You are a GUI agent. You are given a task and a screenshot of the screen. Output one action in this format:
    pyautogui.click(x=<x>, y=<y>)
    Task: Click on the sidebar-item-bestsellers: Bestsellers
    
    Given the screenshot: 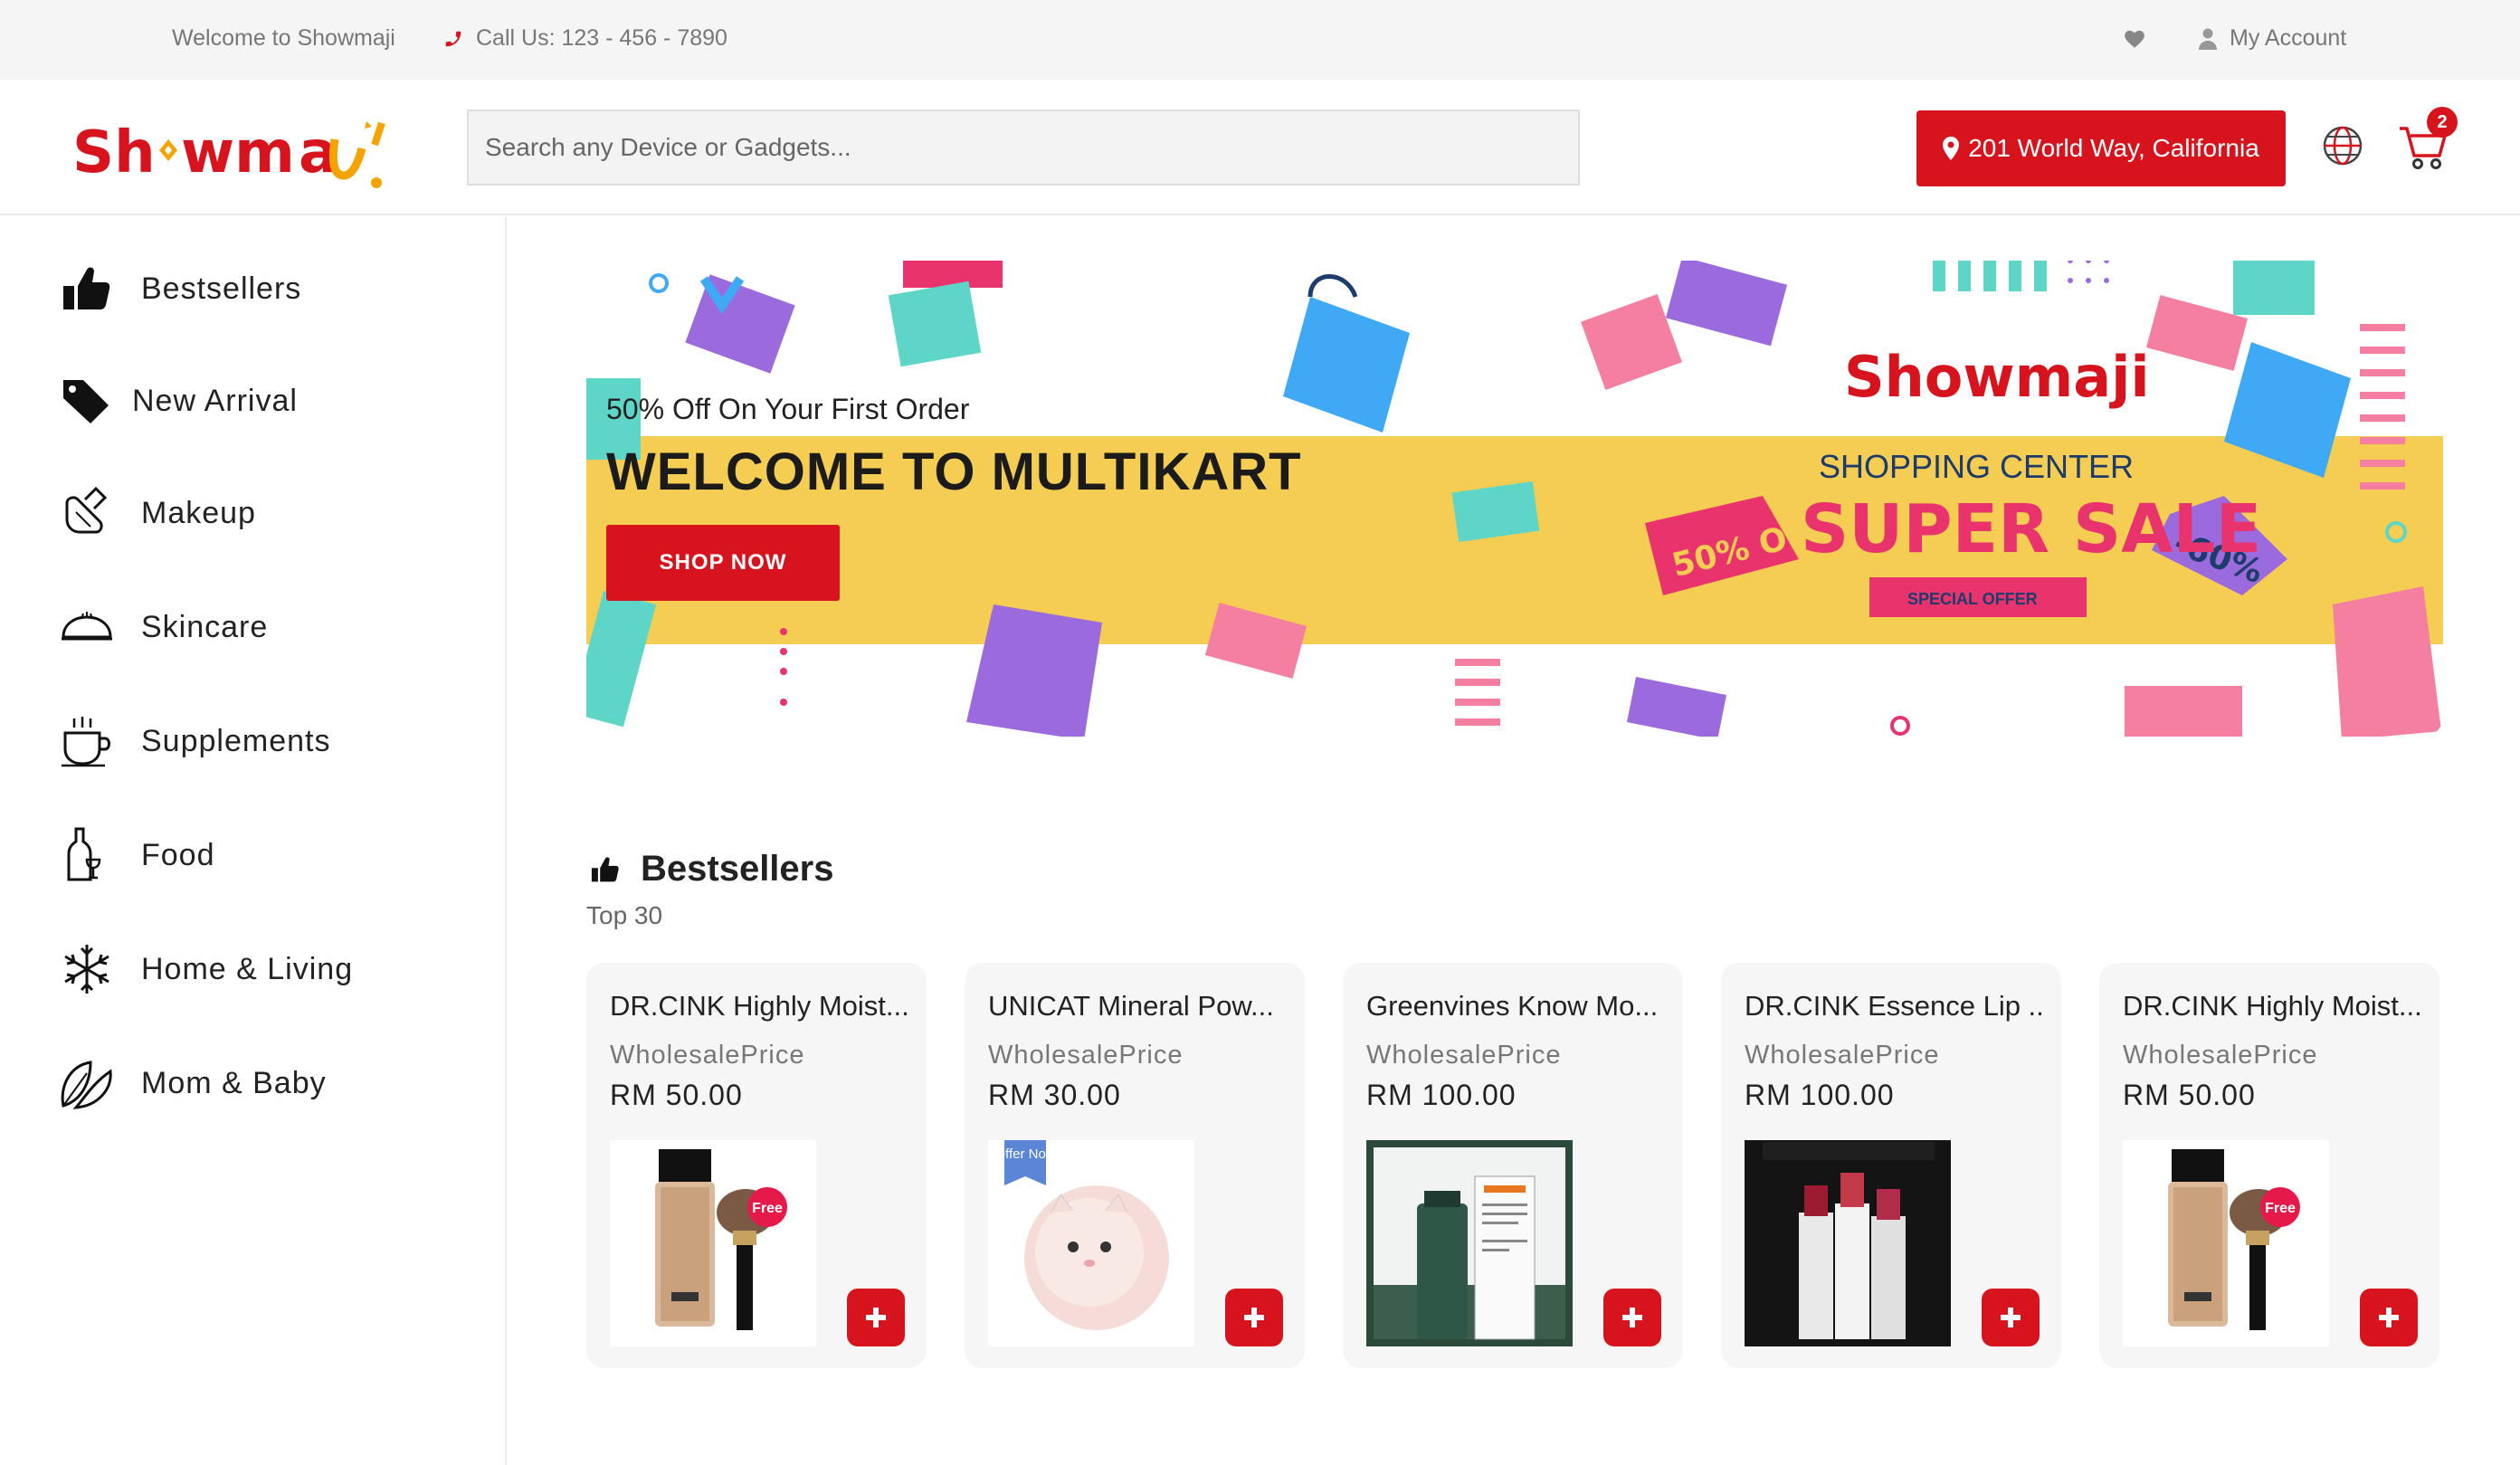 What is the action you would take?
    pyautogui.click(x=181, y=289)
    